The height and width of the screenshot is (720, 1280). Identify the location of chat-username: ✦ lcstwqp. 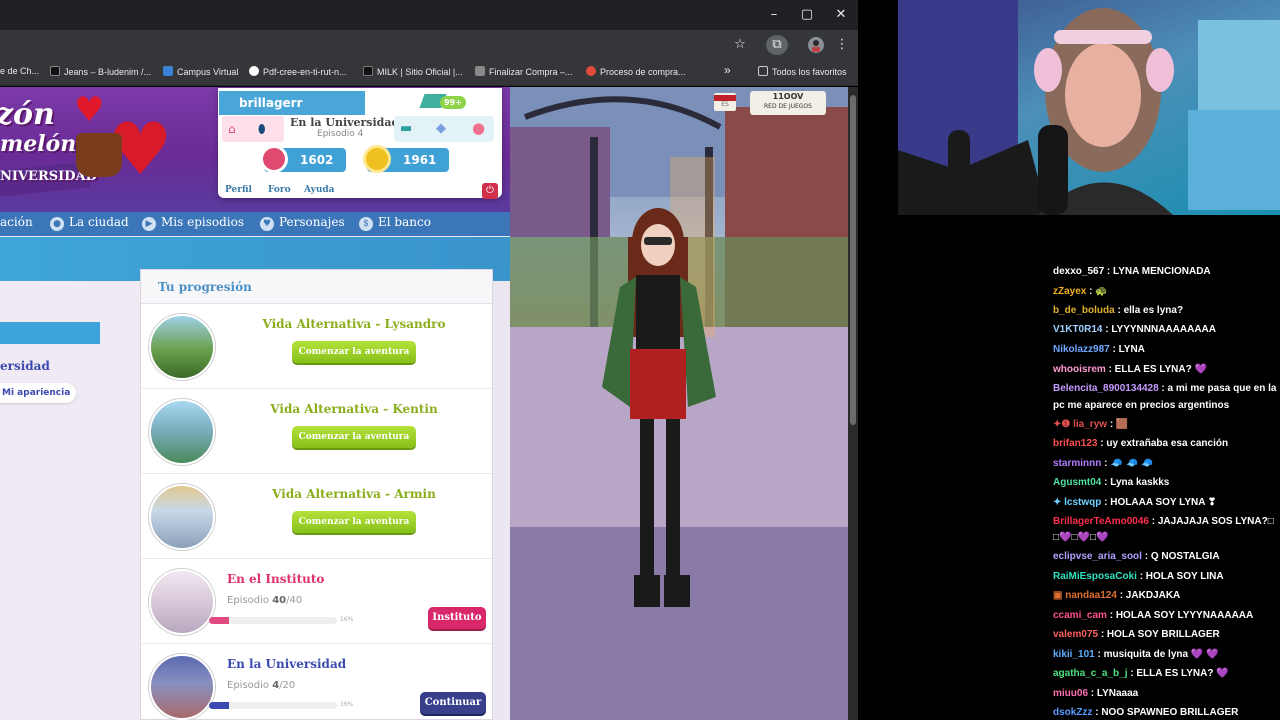
(1077, 502).